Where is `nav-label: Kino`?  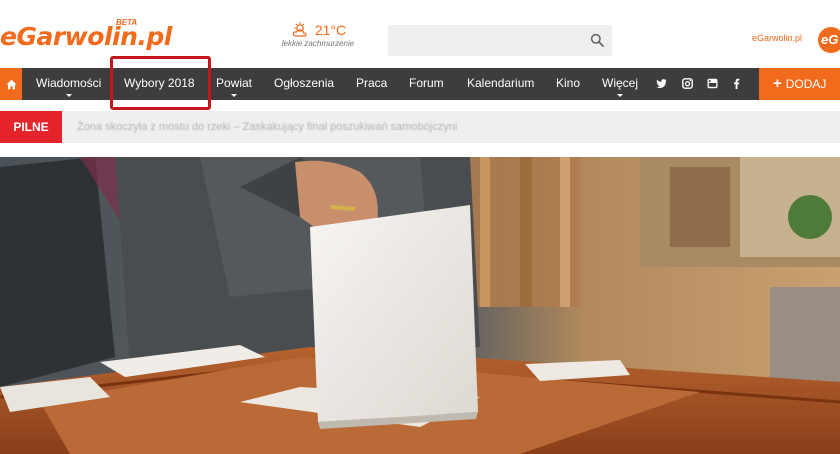 nav-label: Kino is located at coordinates (568, 83).